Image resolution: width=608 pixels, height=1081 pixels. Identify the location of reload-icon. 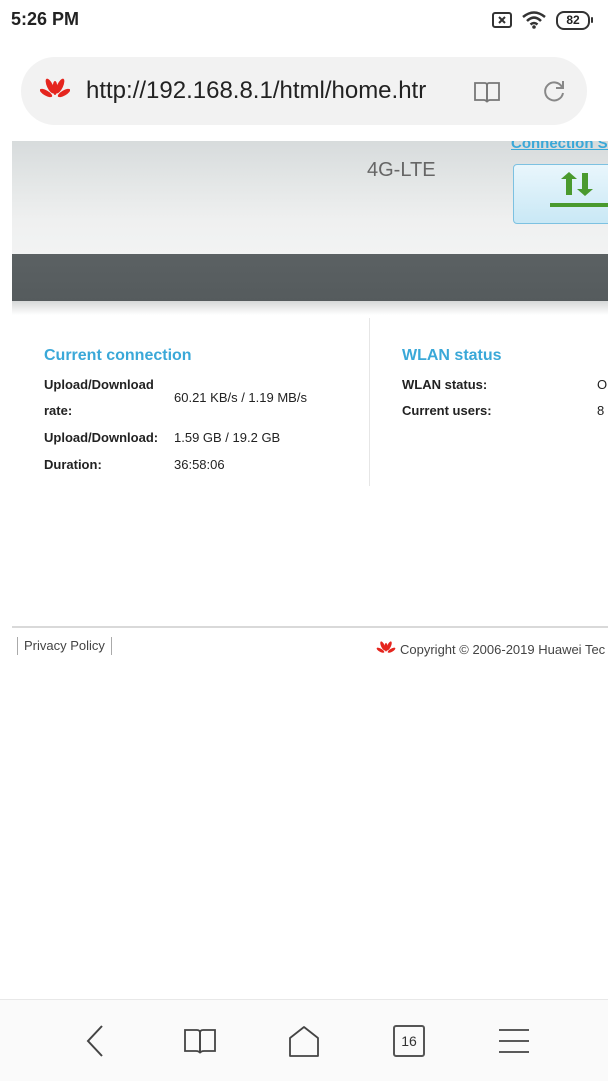
(554, 91).